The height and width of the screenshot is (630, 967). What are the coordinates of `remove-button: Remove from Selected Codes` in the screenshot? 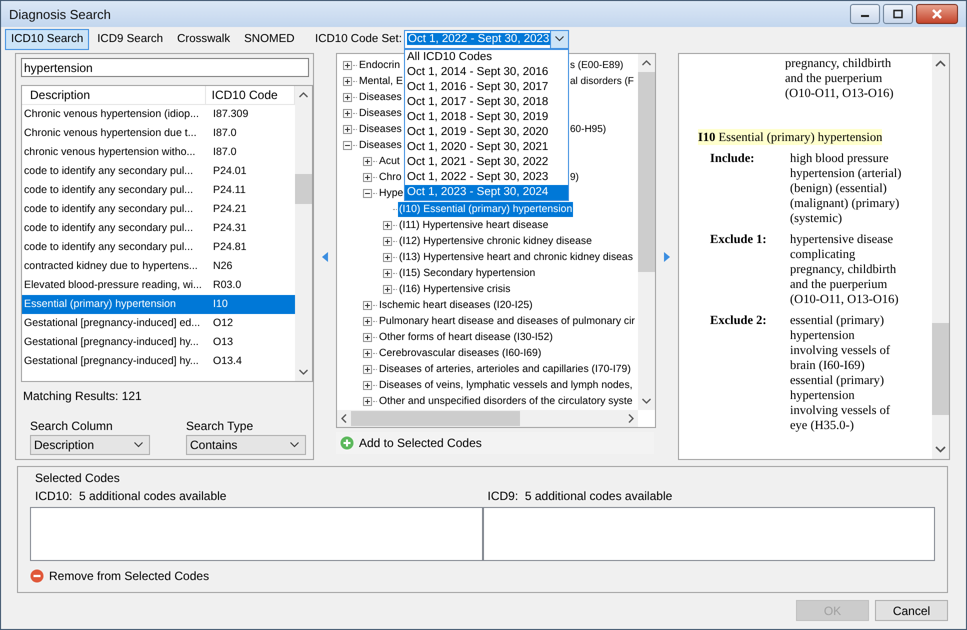 It's located at (120, 576).